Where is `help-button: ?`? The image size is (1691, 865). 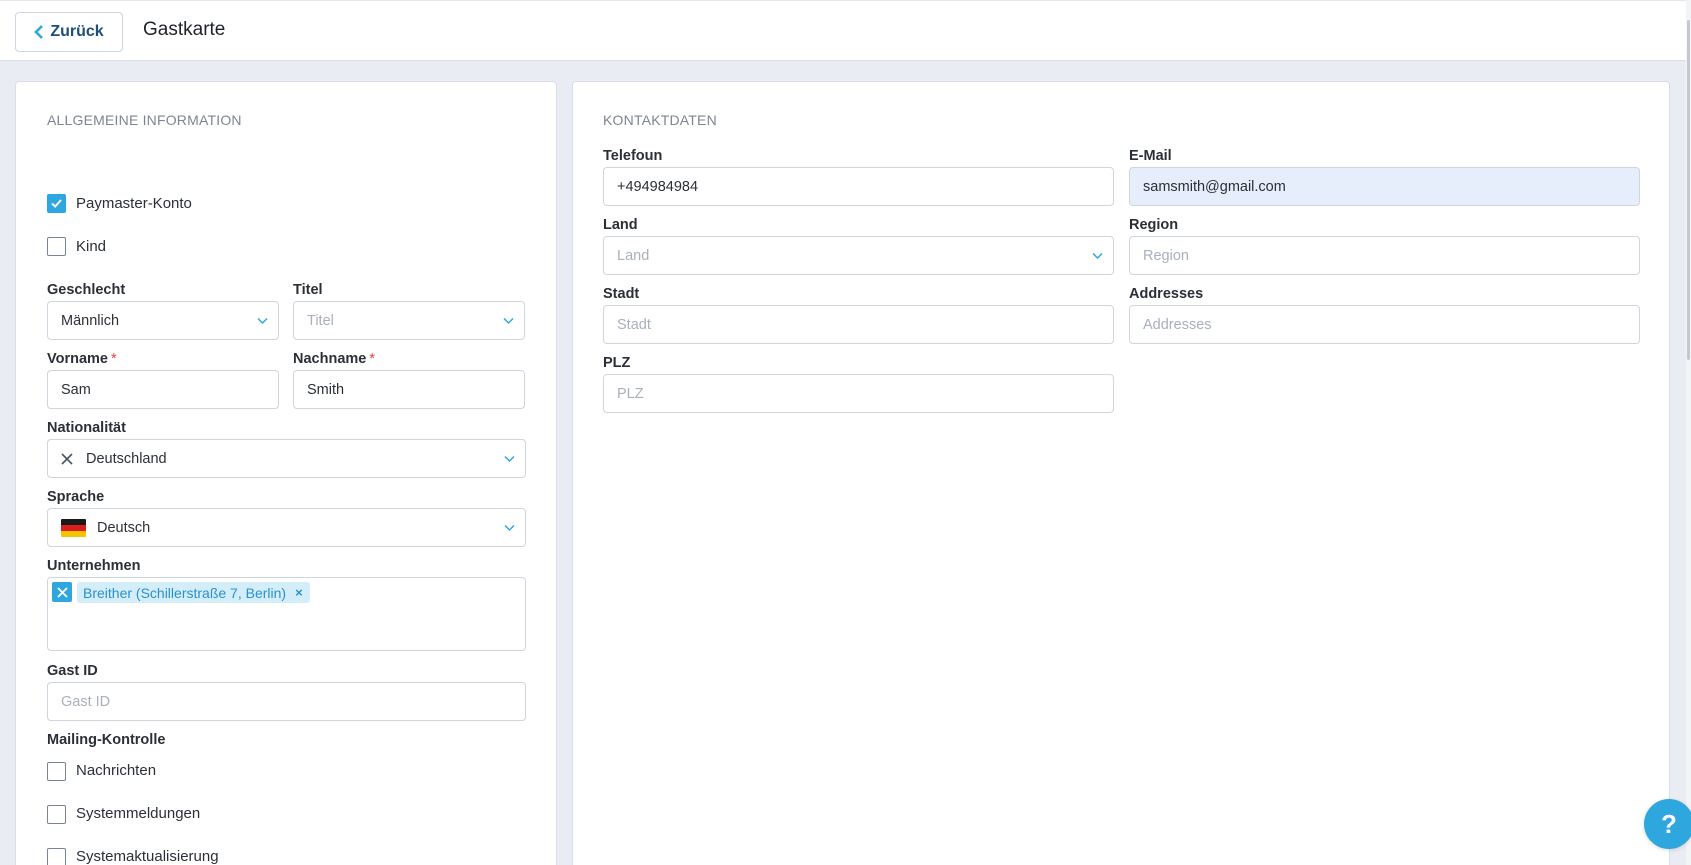
help-button: ? is located at coordinates (1667, 824).